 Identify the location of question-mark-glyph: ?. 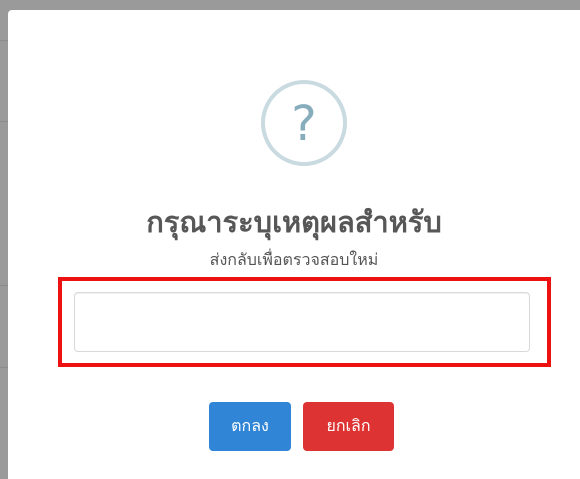
(304, 124).